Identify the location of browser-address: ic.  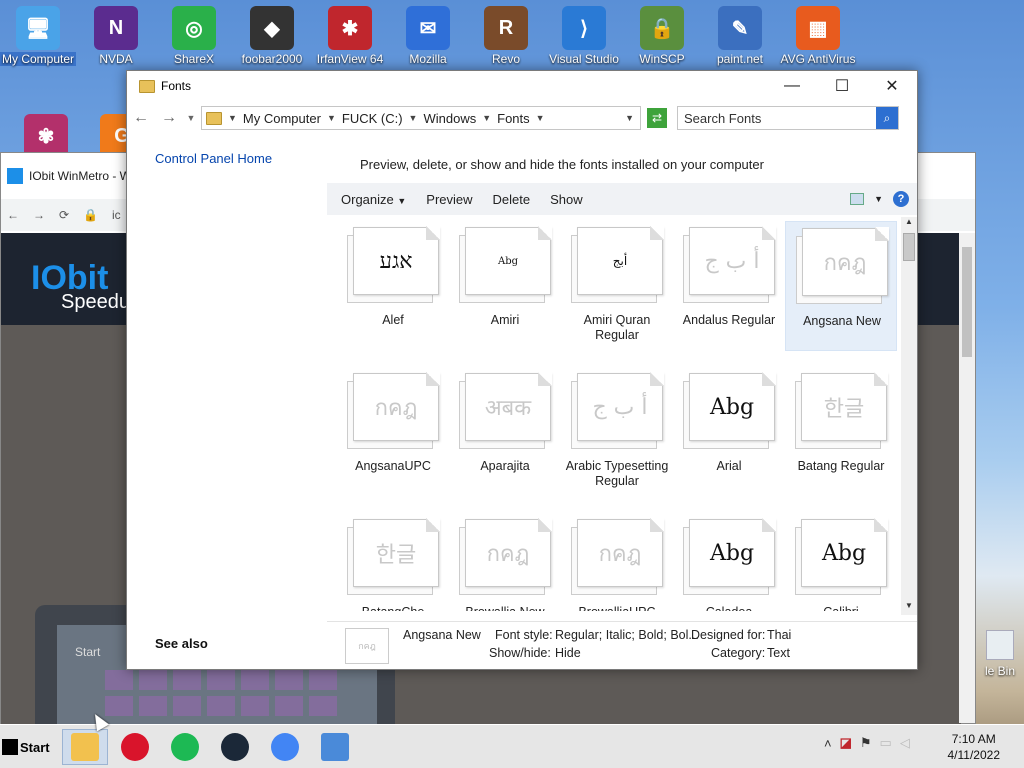
(116, 215).